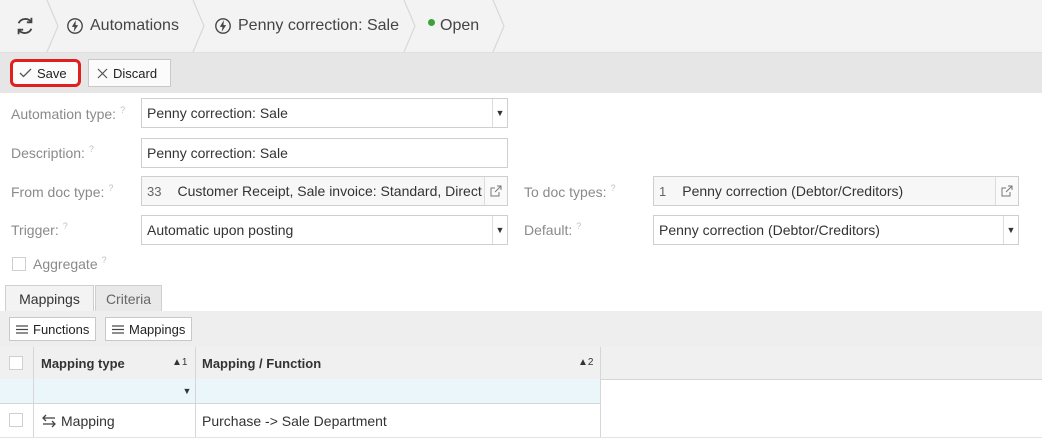 This screenshot has width=1042, height=447. What do you see at coordinates (217, 153) in the screenshot?
I see `description-value: Penny correction: Sale` at bounding box center [217, 153].